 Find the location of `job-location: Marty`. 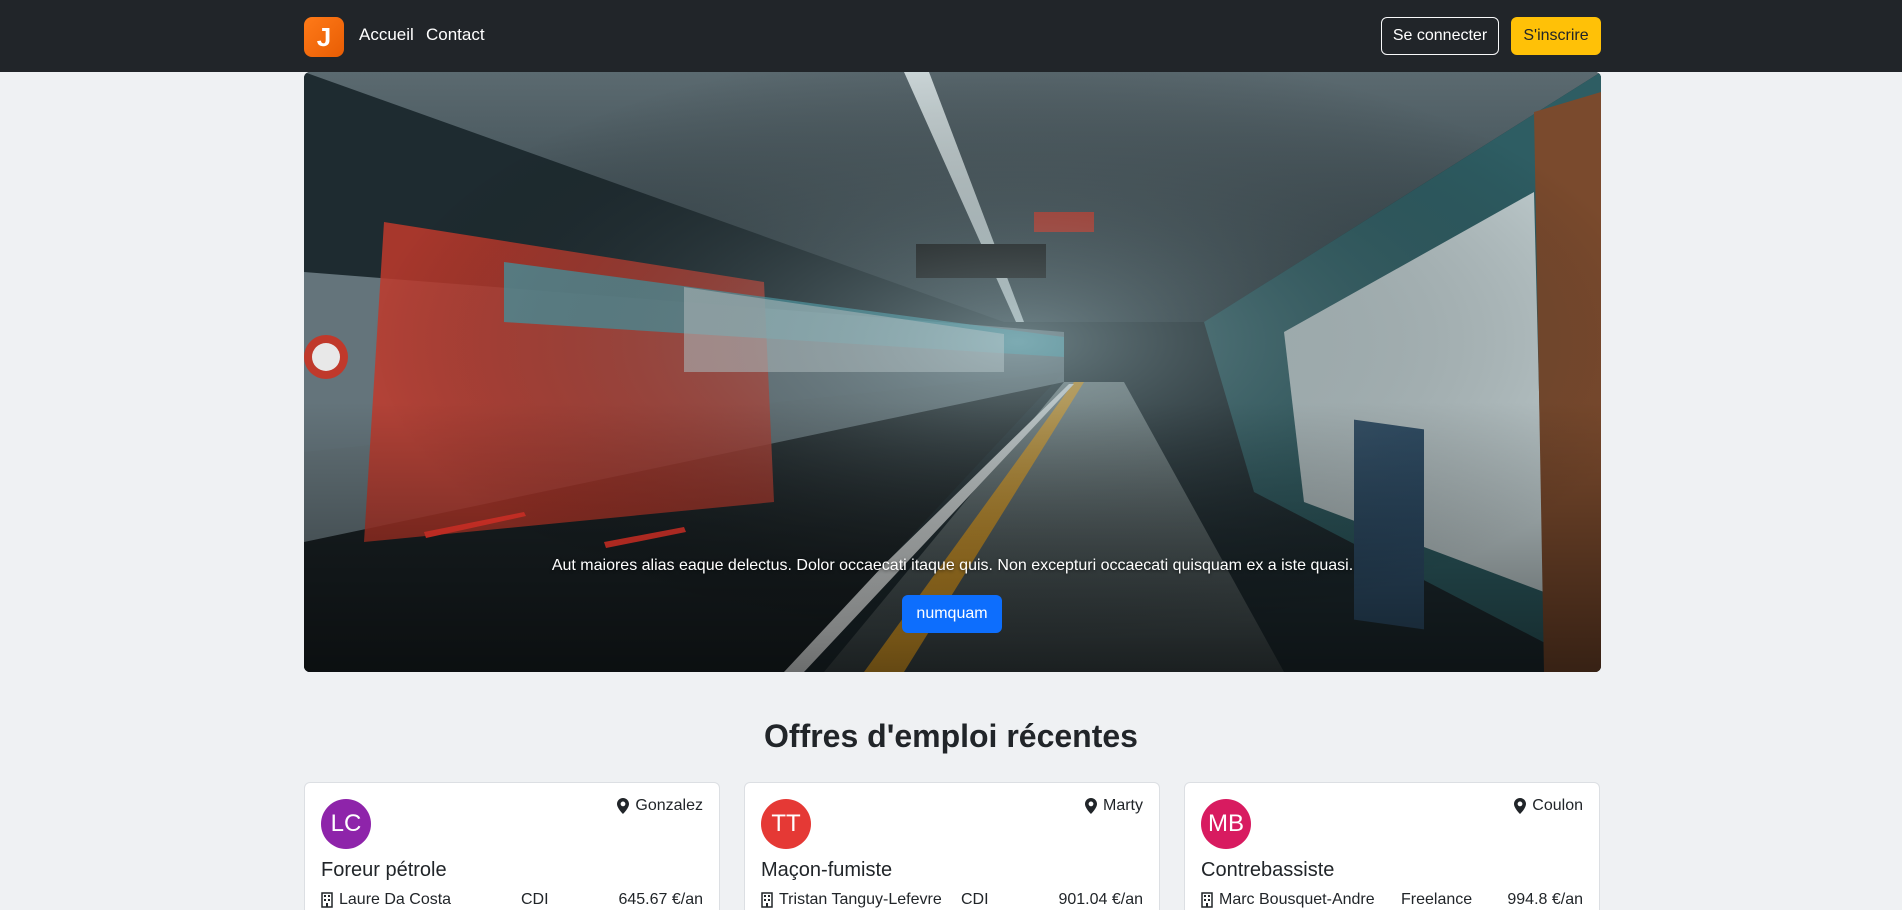

job-location: Marty is located at coordinates (1114, 806).